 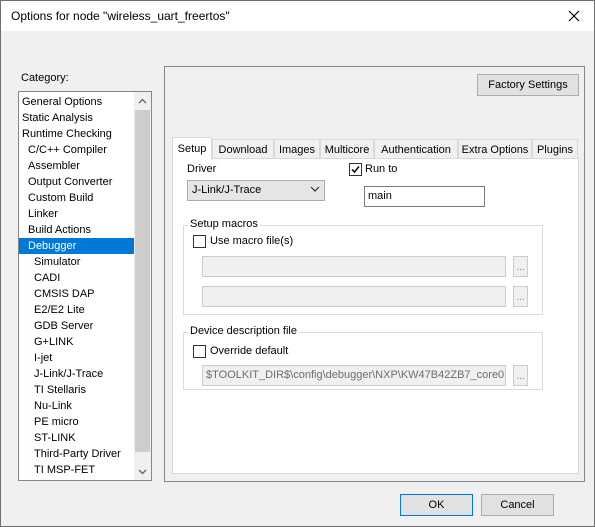 I want to click on scroll-down-button, so click(x=142, y=471).